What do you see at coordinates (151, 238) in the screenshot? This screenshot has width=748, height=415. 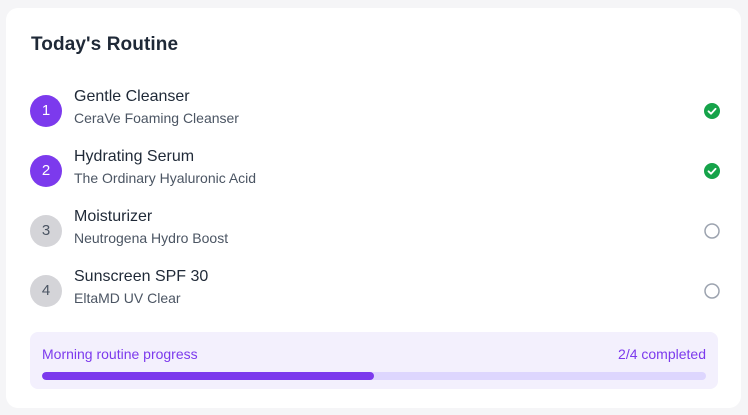 I see `step-product: Neutrogena Hydro Boost` at bounding box center [151, 238].